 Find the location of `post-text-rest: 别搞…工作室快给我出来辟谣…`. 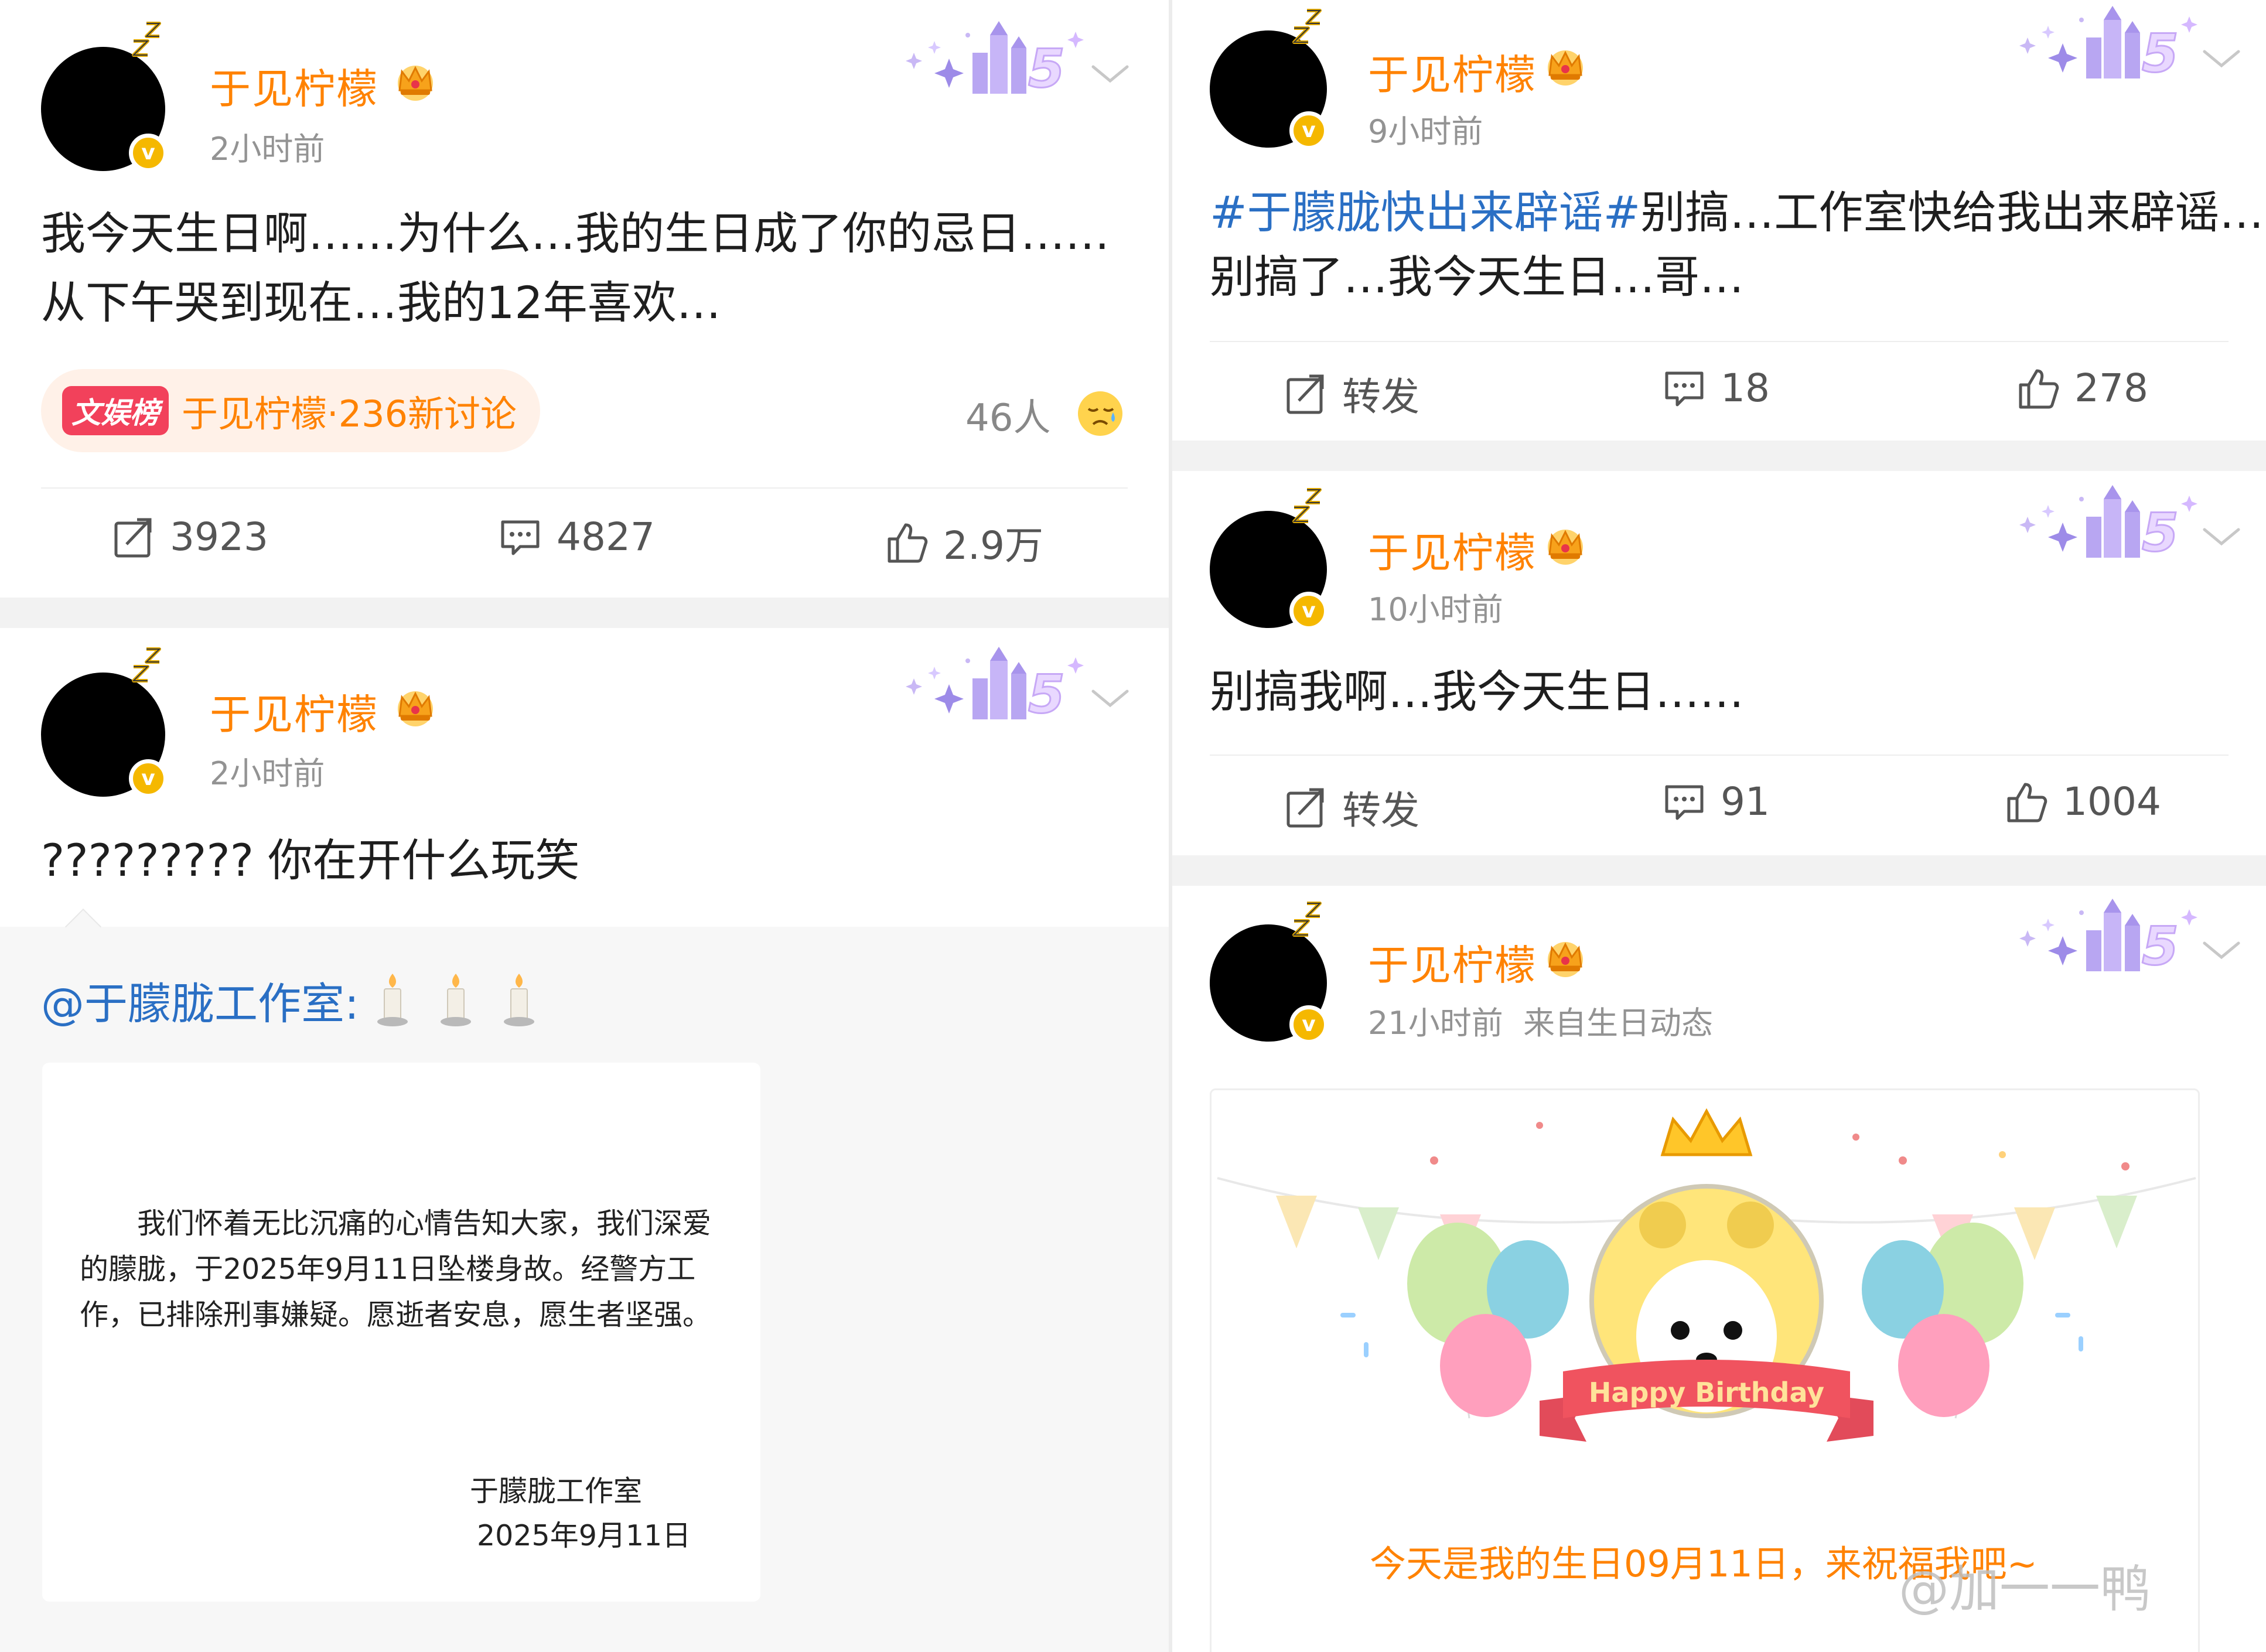

post-text-rest: 别搞…工作室快给我出来辟谣… is located at coordinates (1952, 212).